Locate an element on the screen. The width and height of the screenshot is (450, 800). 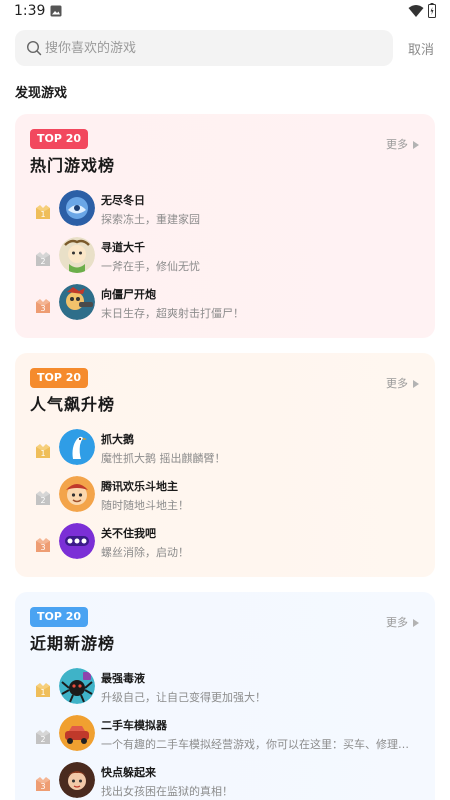
game-row: 2 腾讯欢乐斗地主 随时随地斗地主！ is located at coordinates (225, 496).